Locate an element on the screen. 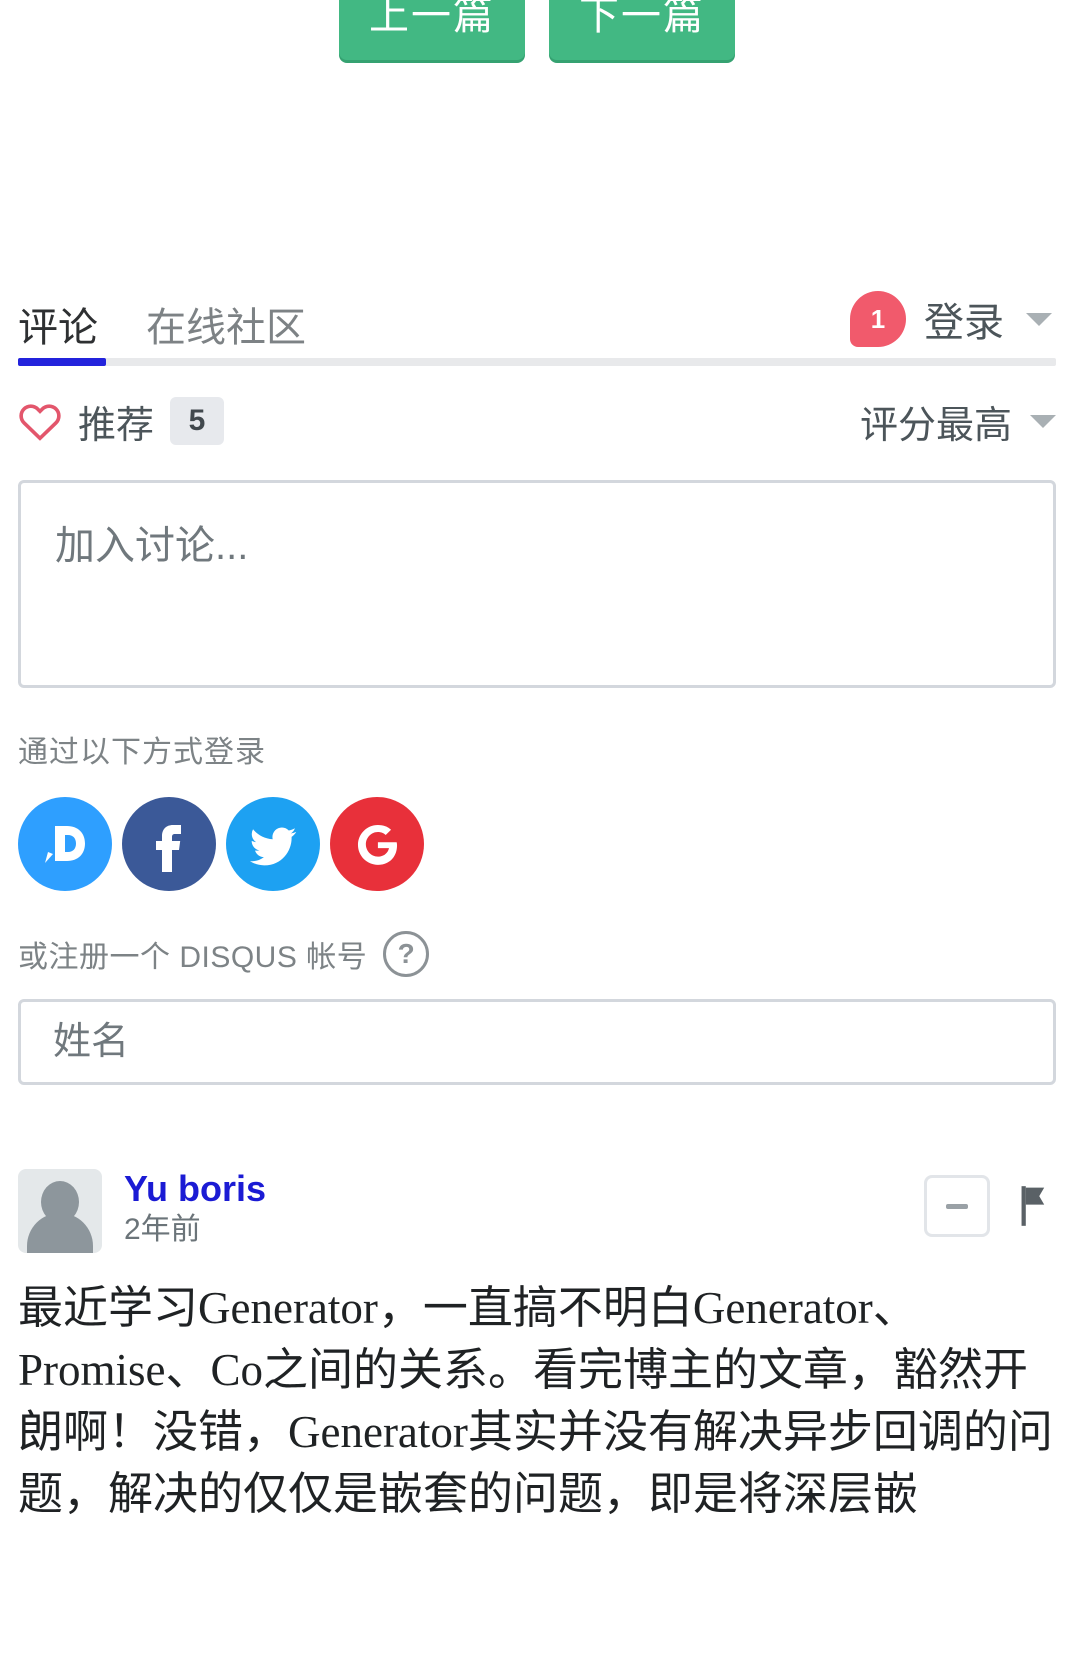 Image resolution: width=1074 pixels, height=1669 pixels. google-icon is located at coordinates (377, 844).